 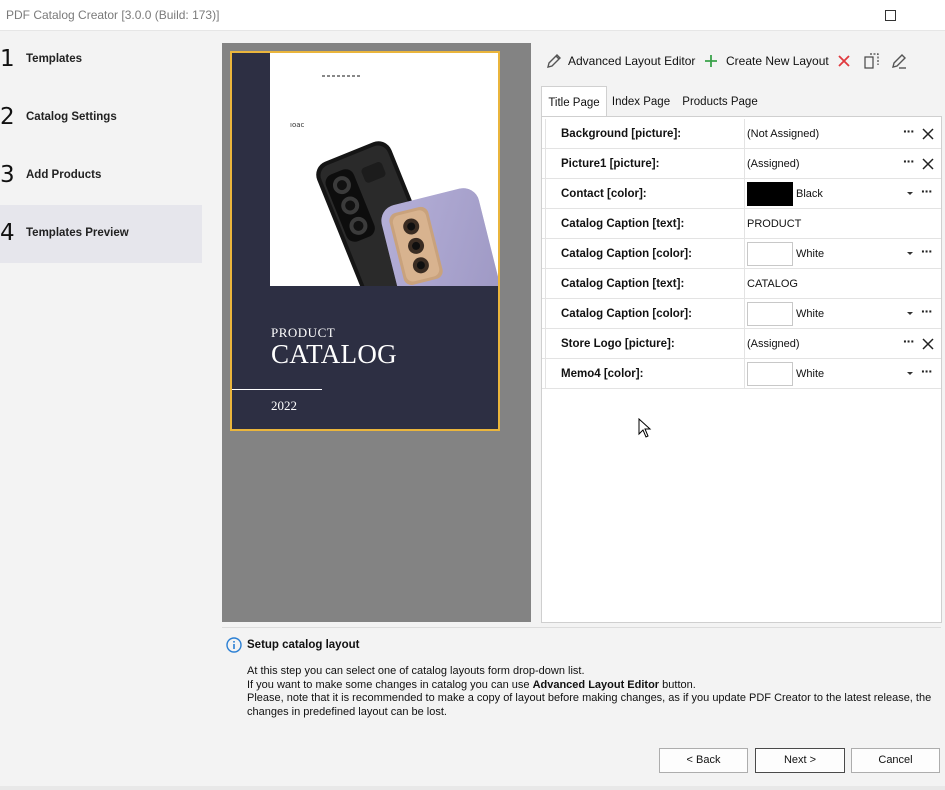 What do you see at coordinates (535, 332) in the screenshot?
I see `pane-splitter` at bounding box center [535, 332].